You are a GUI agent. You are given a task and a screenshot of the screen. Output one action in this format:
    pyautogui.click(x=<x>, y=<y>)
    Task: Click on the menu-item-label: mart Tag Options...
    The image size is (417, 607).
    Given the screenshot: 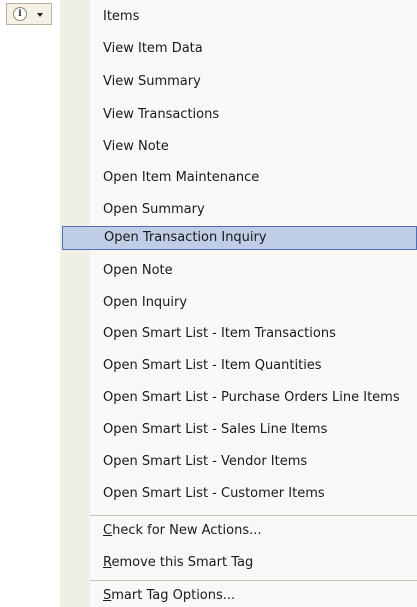 What is the action you would take?
    pyautogui.click(x=173, y=595)
    